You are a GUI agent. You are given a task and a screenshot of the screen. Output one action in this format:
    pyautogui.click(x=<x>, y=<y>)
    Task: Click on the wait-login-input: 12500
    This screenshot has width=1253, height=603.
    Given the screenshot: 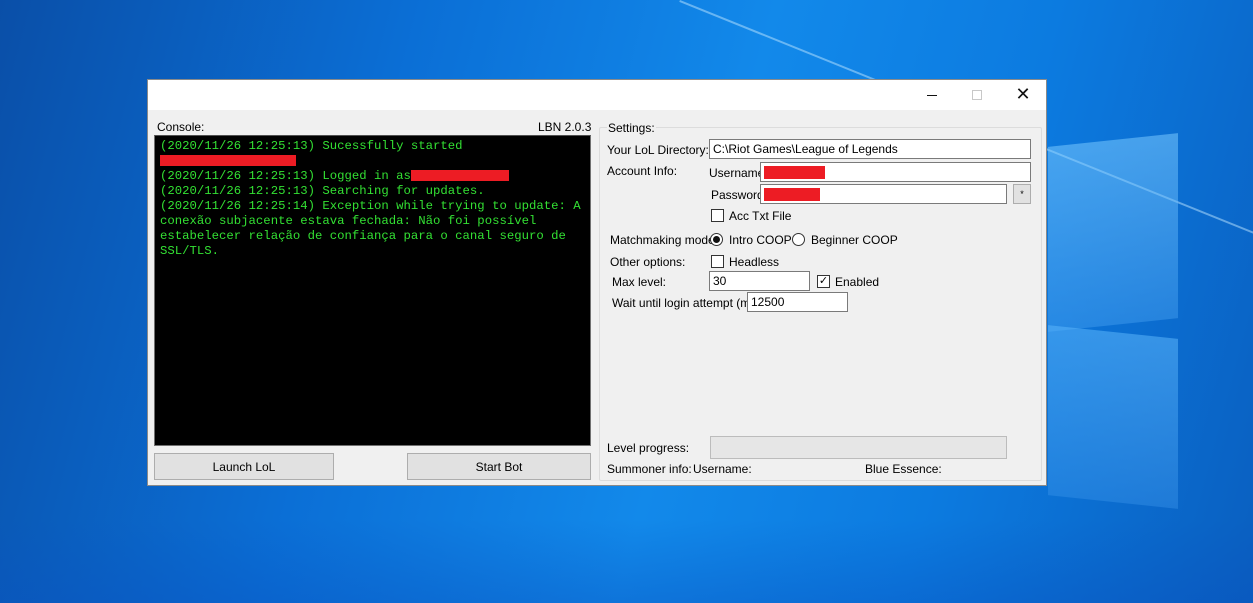 What is the action you would take?
    pyautogui.click(x=797, y=302)
    